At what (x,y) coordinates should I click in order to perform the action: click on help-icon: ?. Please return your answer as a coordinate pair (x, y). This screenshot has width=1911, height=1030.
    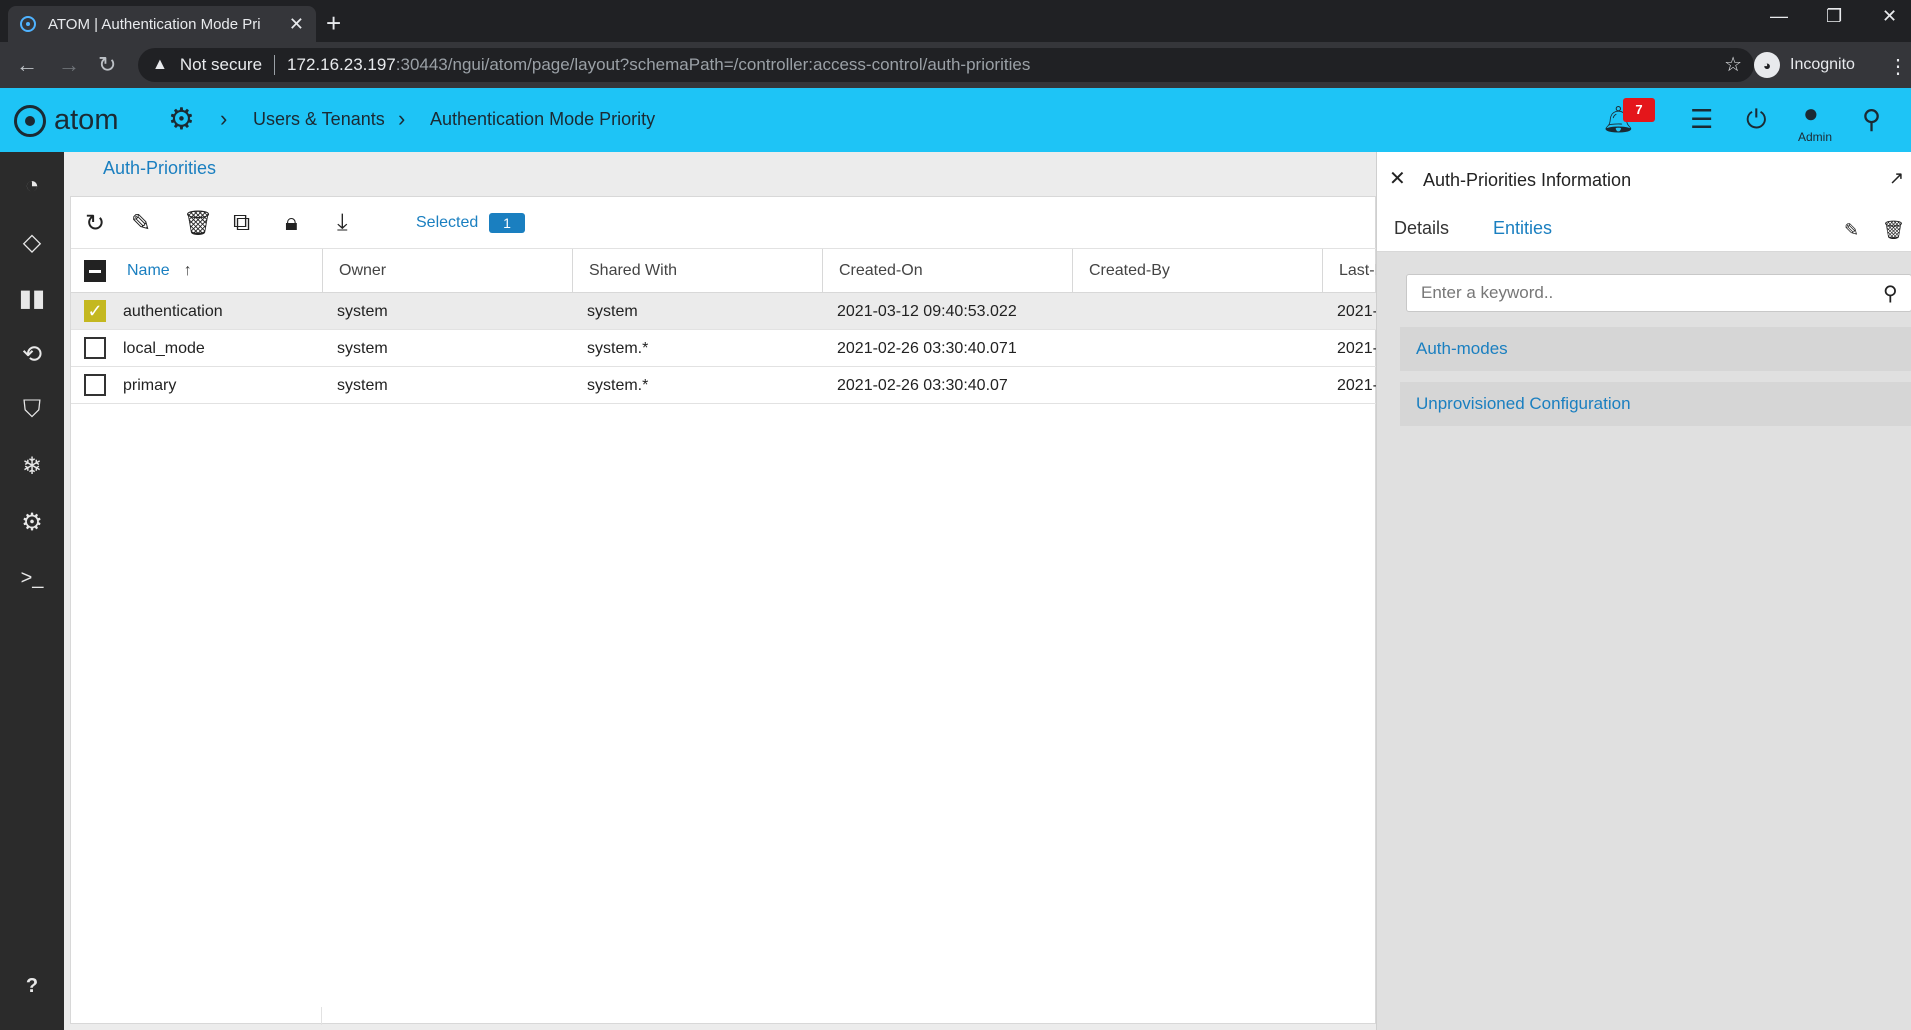
    Looking at the image, I should click on (32, 986).